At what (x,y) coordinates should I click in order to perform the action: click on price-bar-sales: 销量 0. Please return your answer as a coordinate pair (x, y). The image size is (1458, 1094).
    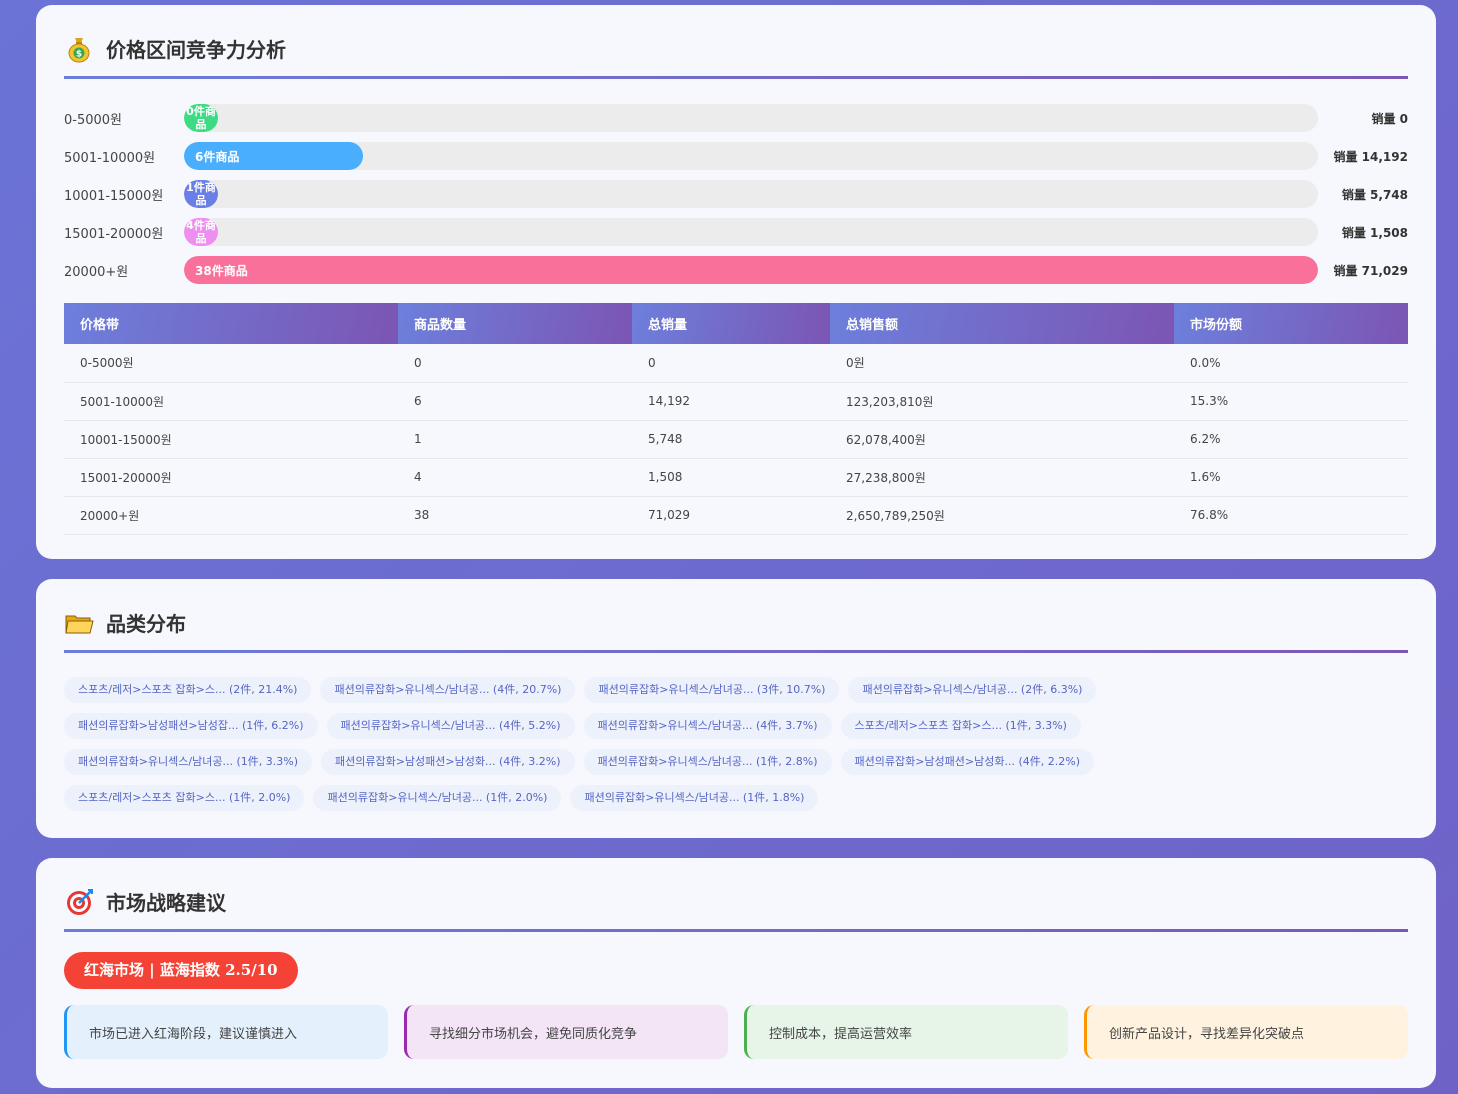
    Looking at the image, I should click on (1389, 118).